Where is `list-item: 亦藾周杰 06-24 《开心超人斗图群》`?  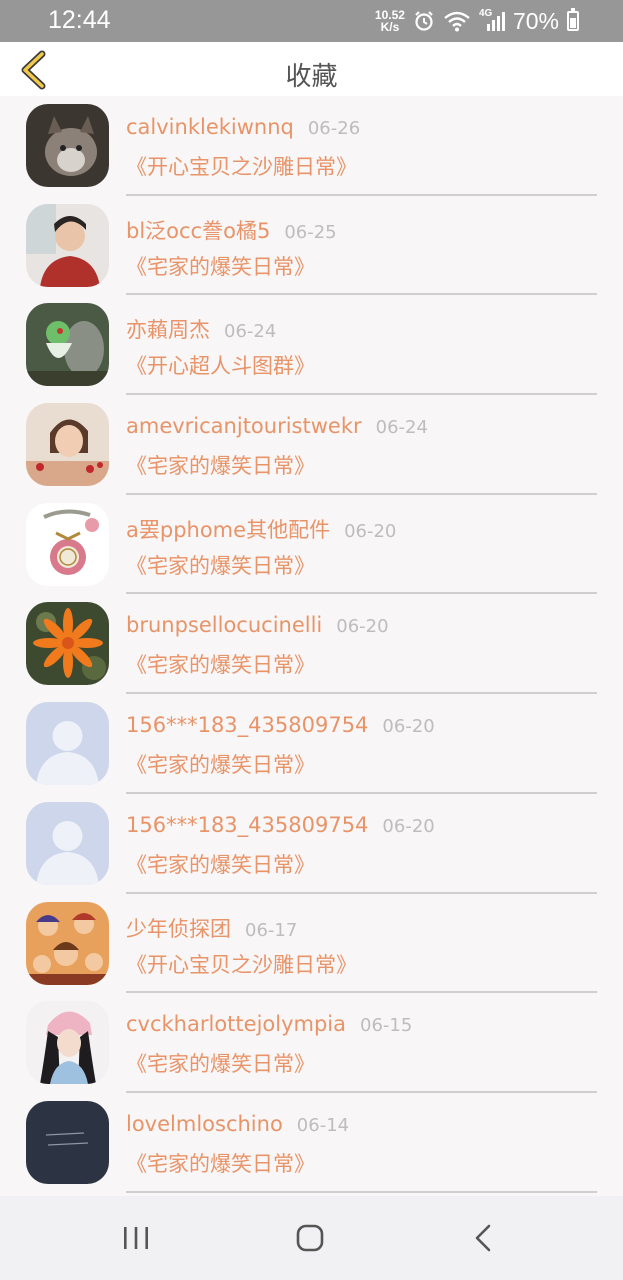
list-item: 亦藾周杰 06-24 《开心超人斗图群》 is located at coordinates (311, 345).